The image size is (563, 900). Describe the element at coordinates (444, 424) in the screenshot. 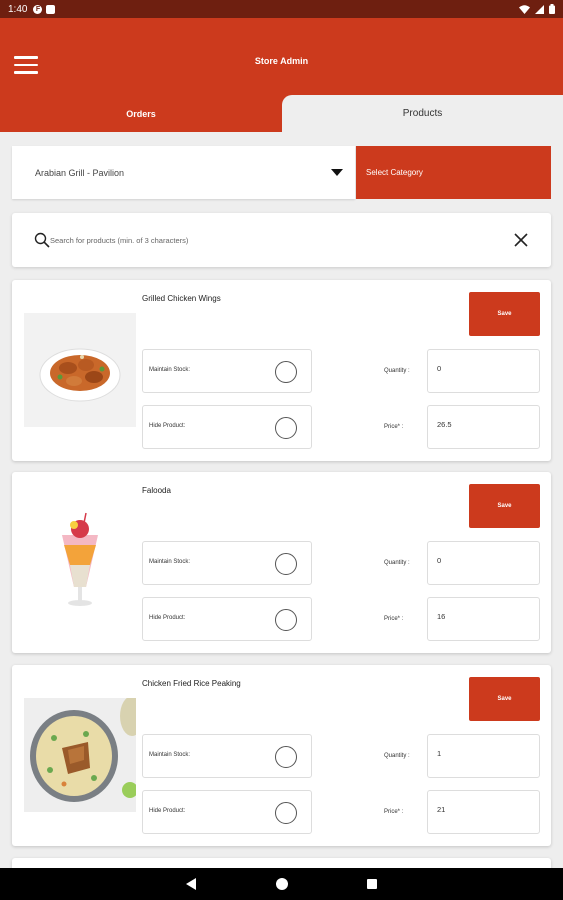

I see `price-value: 26.5` at that location.